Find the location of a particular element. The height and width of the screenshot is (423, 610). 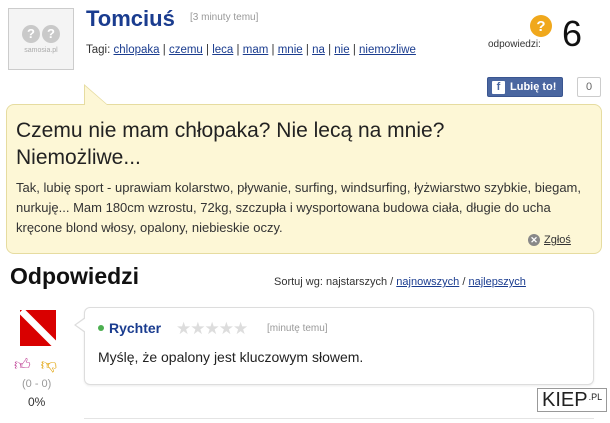

close-circle-icon: ✕ is located at coordinates (534, 240).